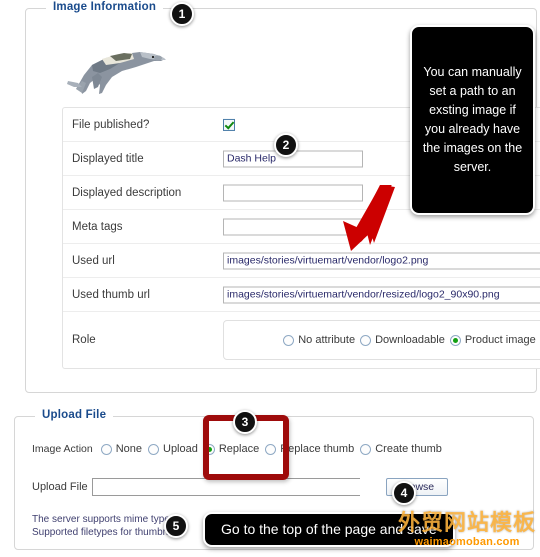 This screenshot has height=557, width=540. Describe the element at coordinates (286, 145) in the screenshot. I see `annotation-badge-2: 2` at that location.